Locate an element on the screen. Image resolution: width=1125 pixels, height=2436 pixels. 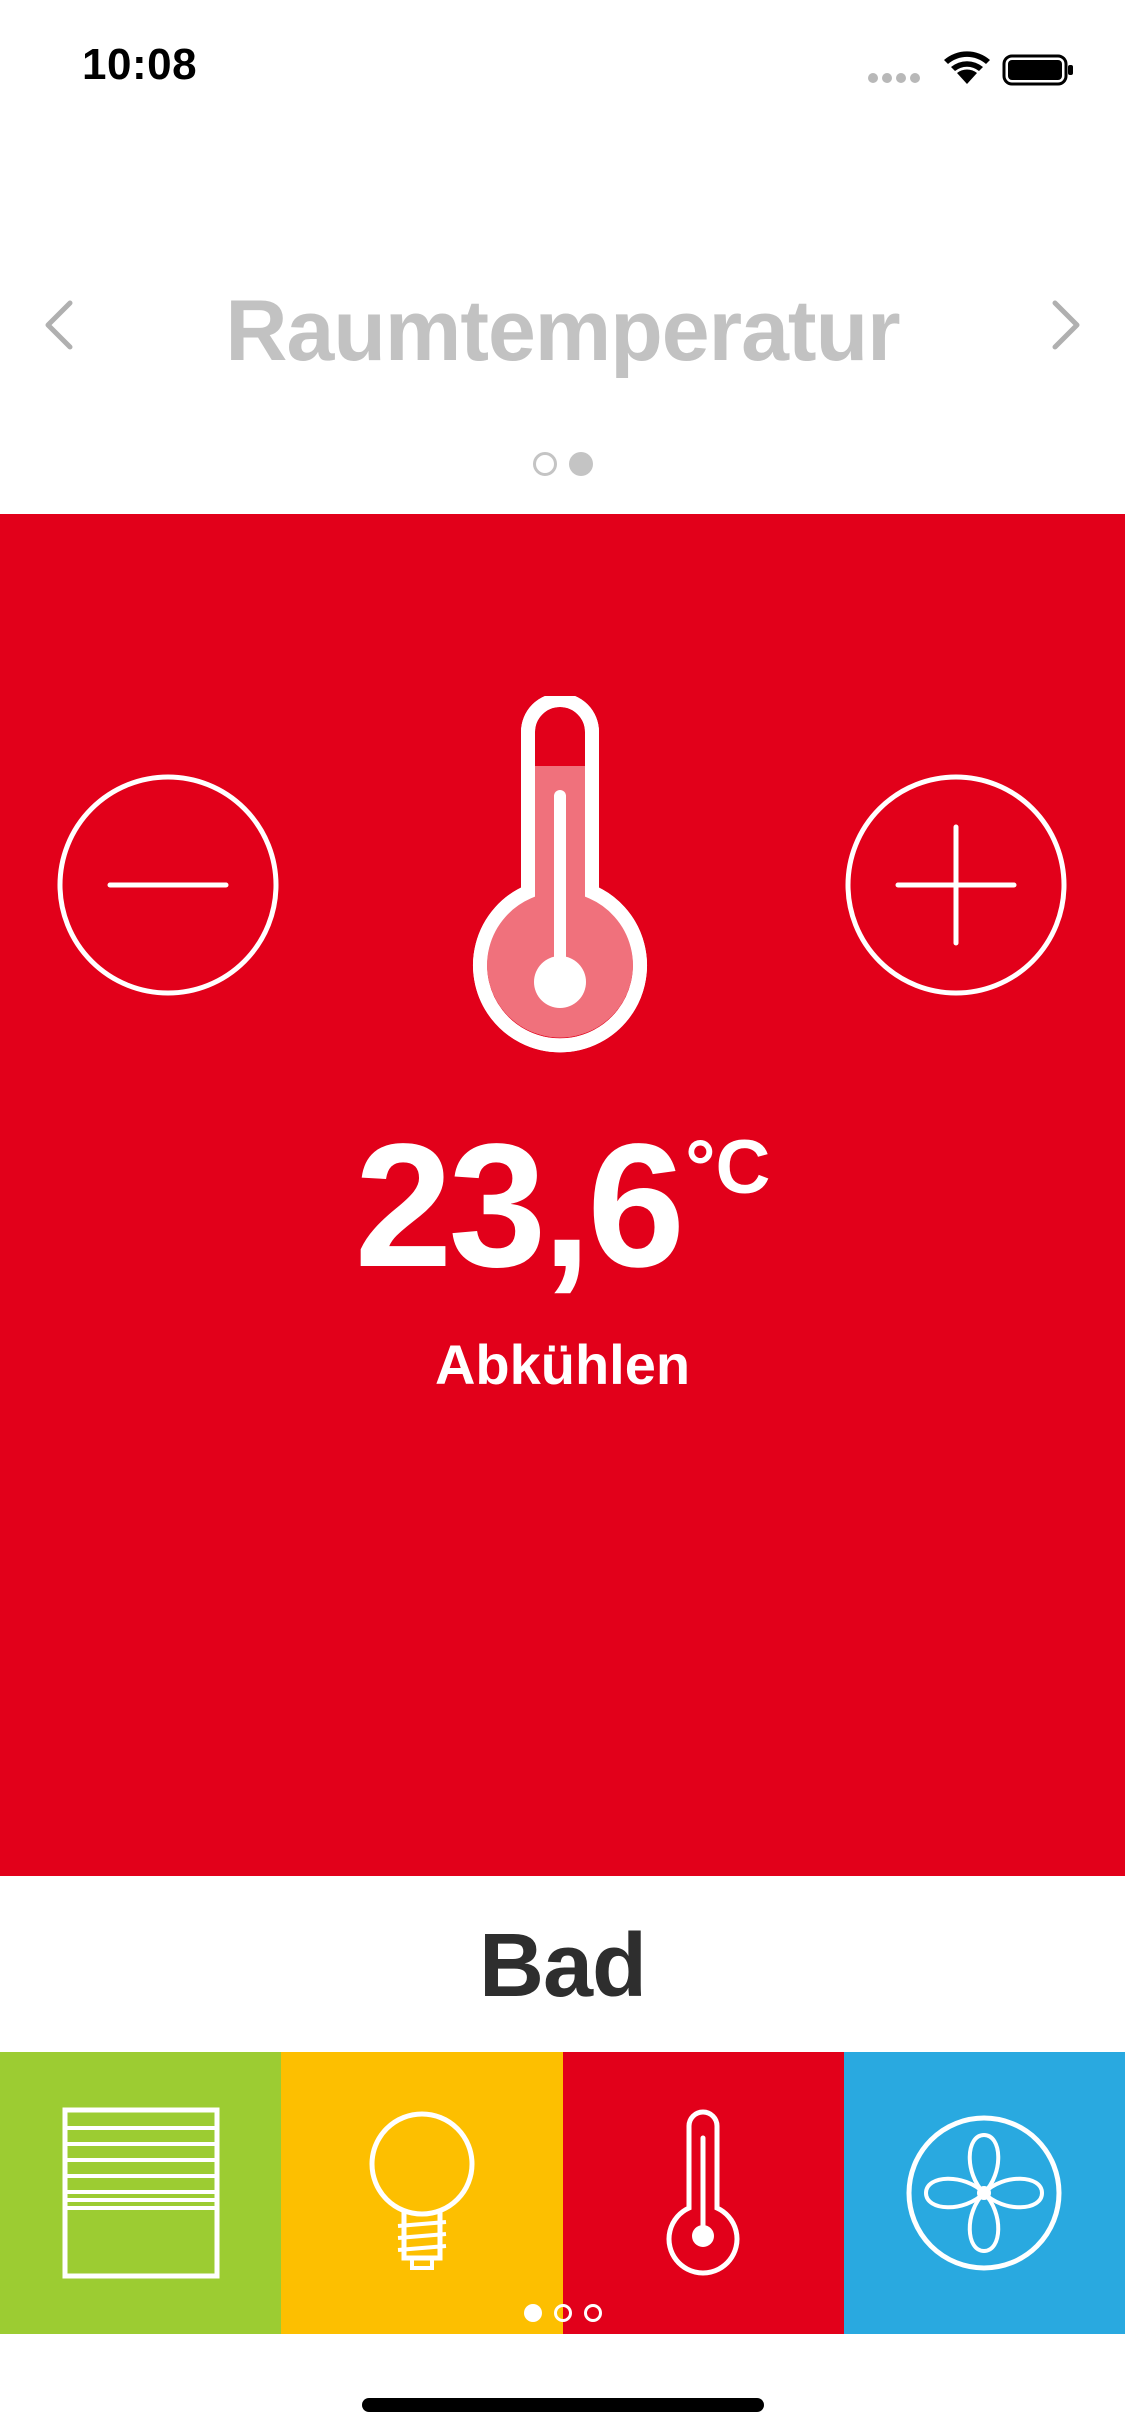
prev-button is located at coordinates (58, 325).